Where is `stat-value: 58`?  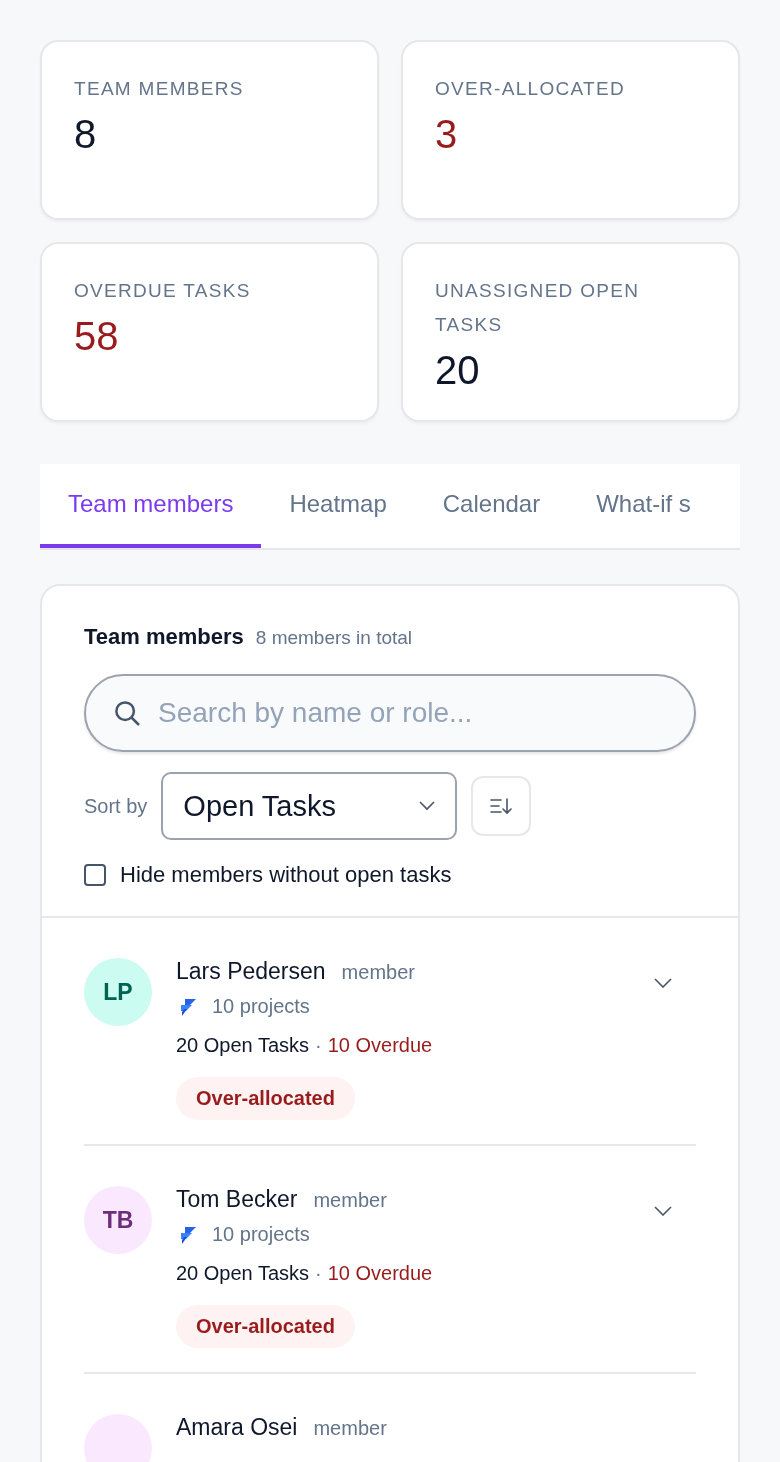 stat-value: 58 is located at coordinates (97, 336).